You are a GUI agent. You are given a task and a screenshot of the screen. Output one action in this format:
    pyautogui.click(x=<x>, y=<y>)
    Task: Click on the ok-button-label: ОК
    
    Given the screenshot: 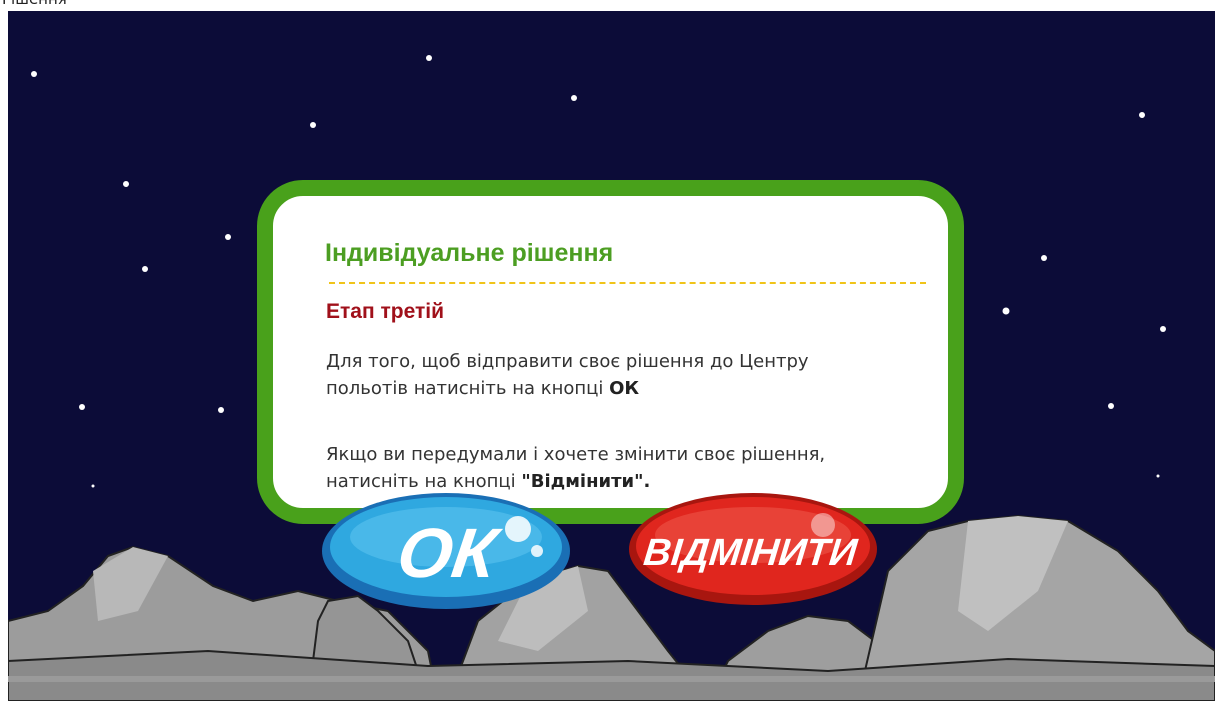 What is the action you would take?
    pyautogui.click(x=449, y=552)
    